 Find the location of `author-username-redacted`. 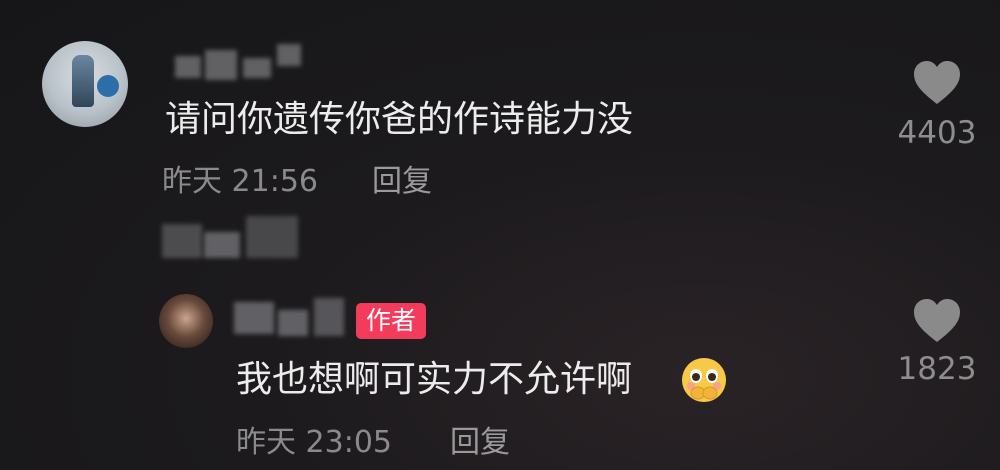

author-username-redacted is located at coordinates (290, 318).